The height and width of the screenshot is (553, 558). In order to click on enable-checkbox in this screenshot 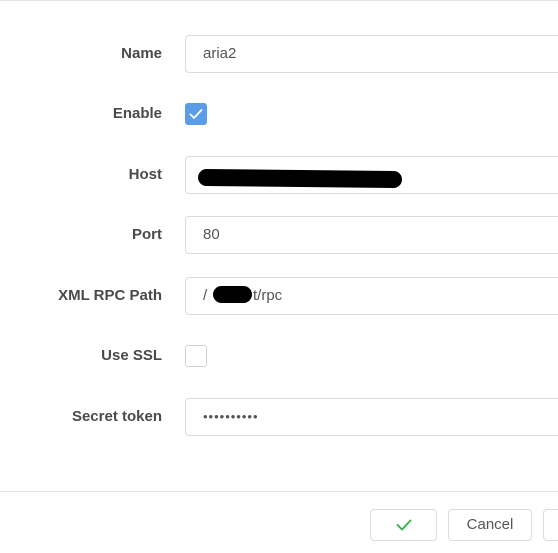, I will do `click(196, 114)`.